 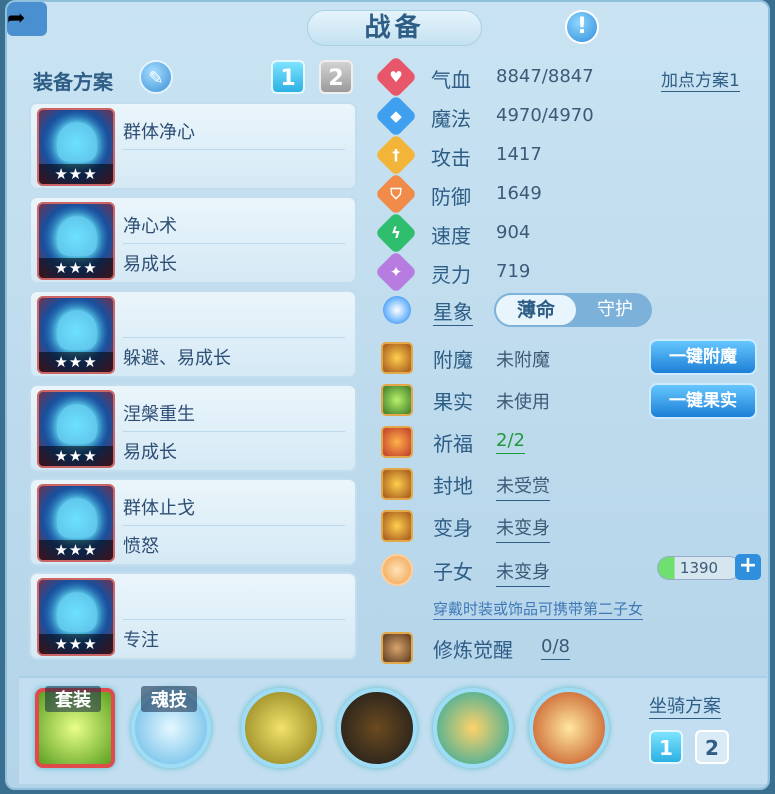 I want to click on stat-row-spirit: ✦ 灵力 719, so click(x=568, y=272).